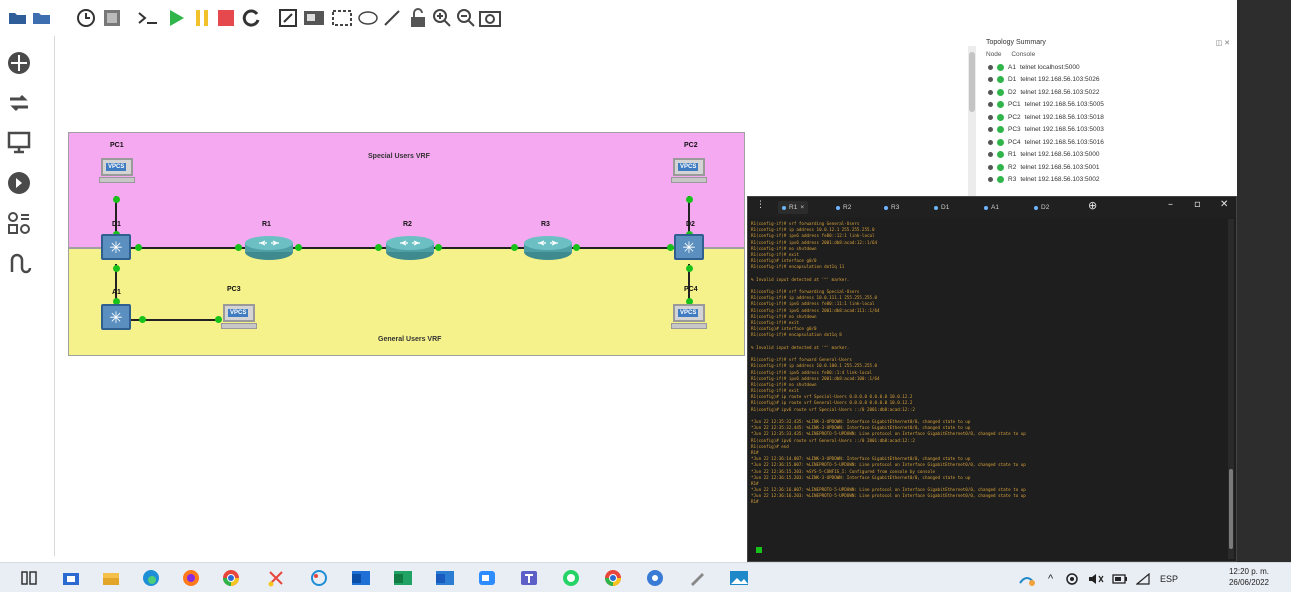  Describe the element at coordinates (71, 578) in the screenshot. I see `store-icon` at that location.